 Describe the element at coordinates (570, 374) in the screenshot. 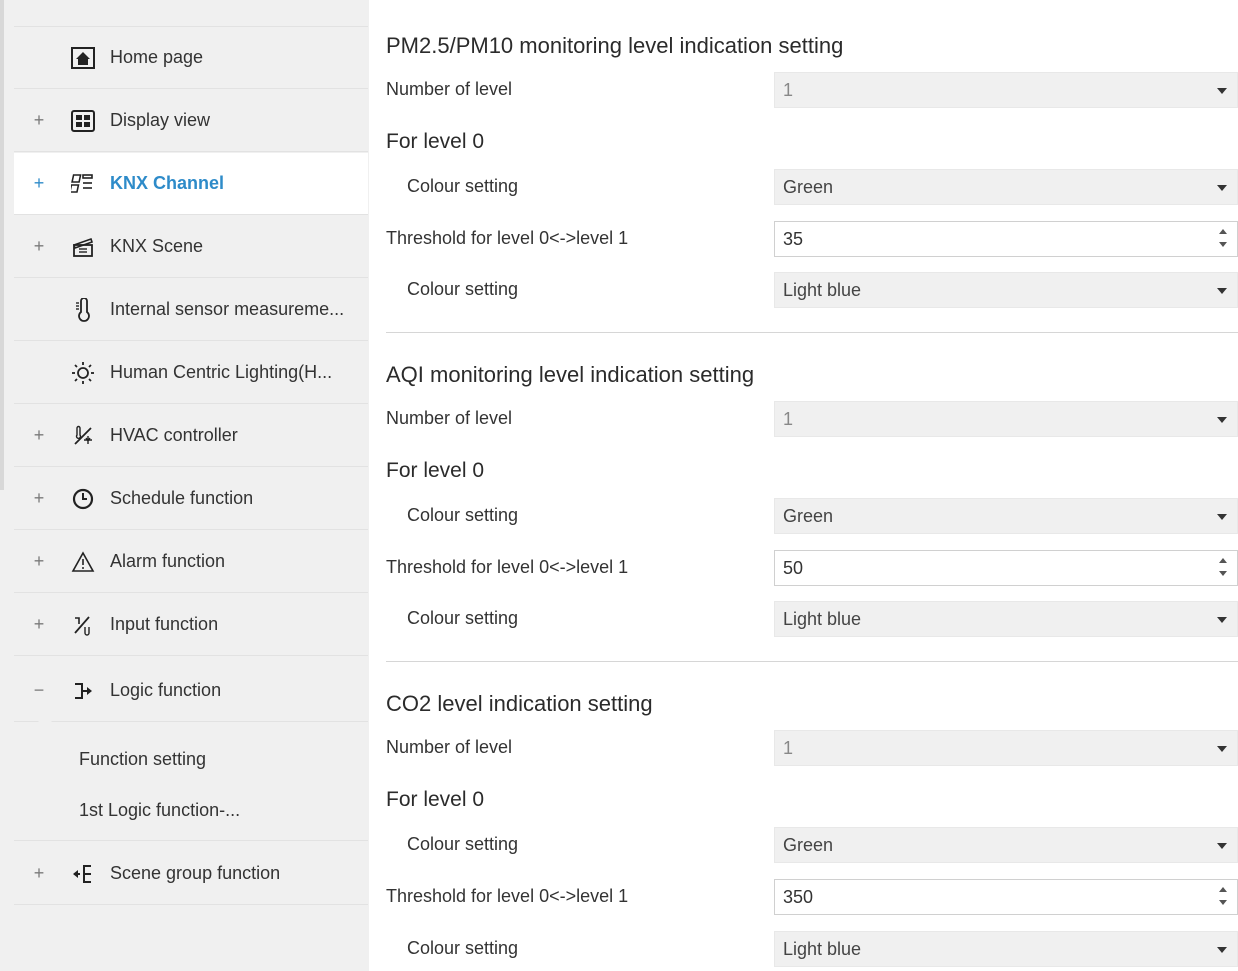

I see `section-title-aqi: AQI monitoring level indication setting` at that location.